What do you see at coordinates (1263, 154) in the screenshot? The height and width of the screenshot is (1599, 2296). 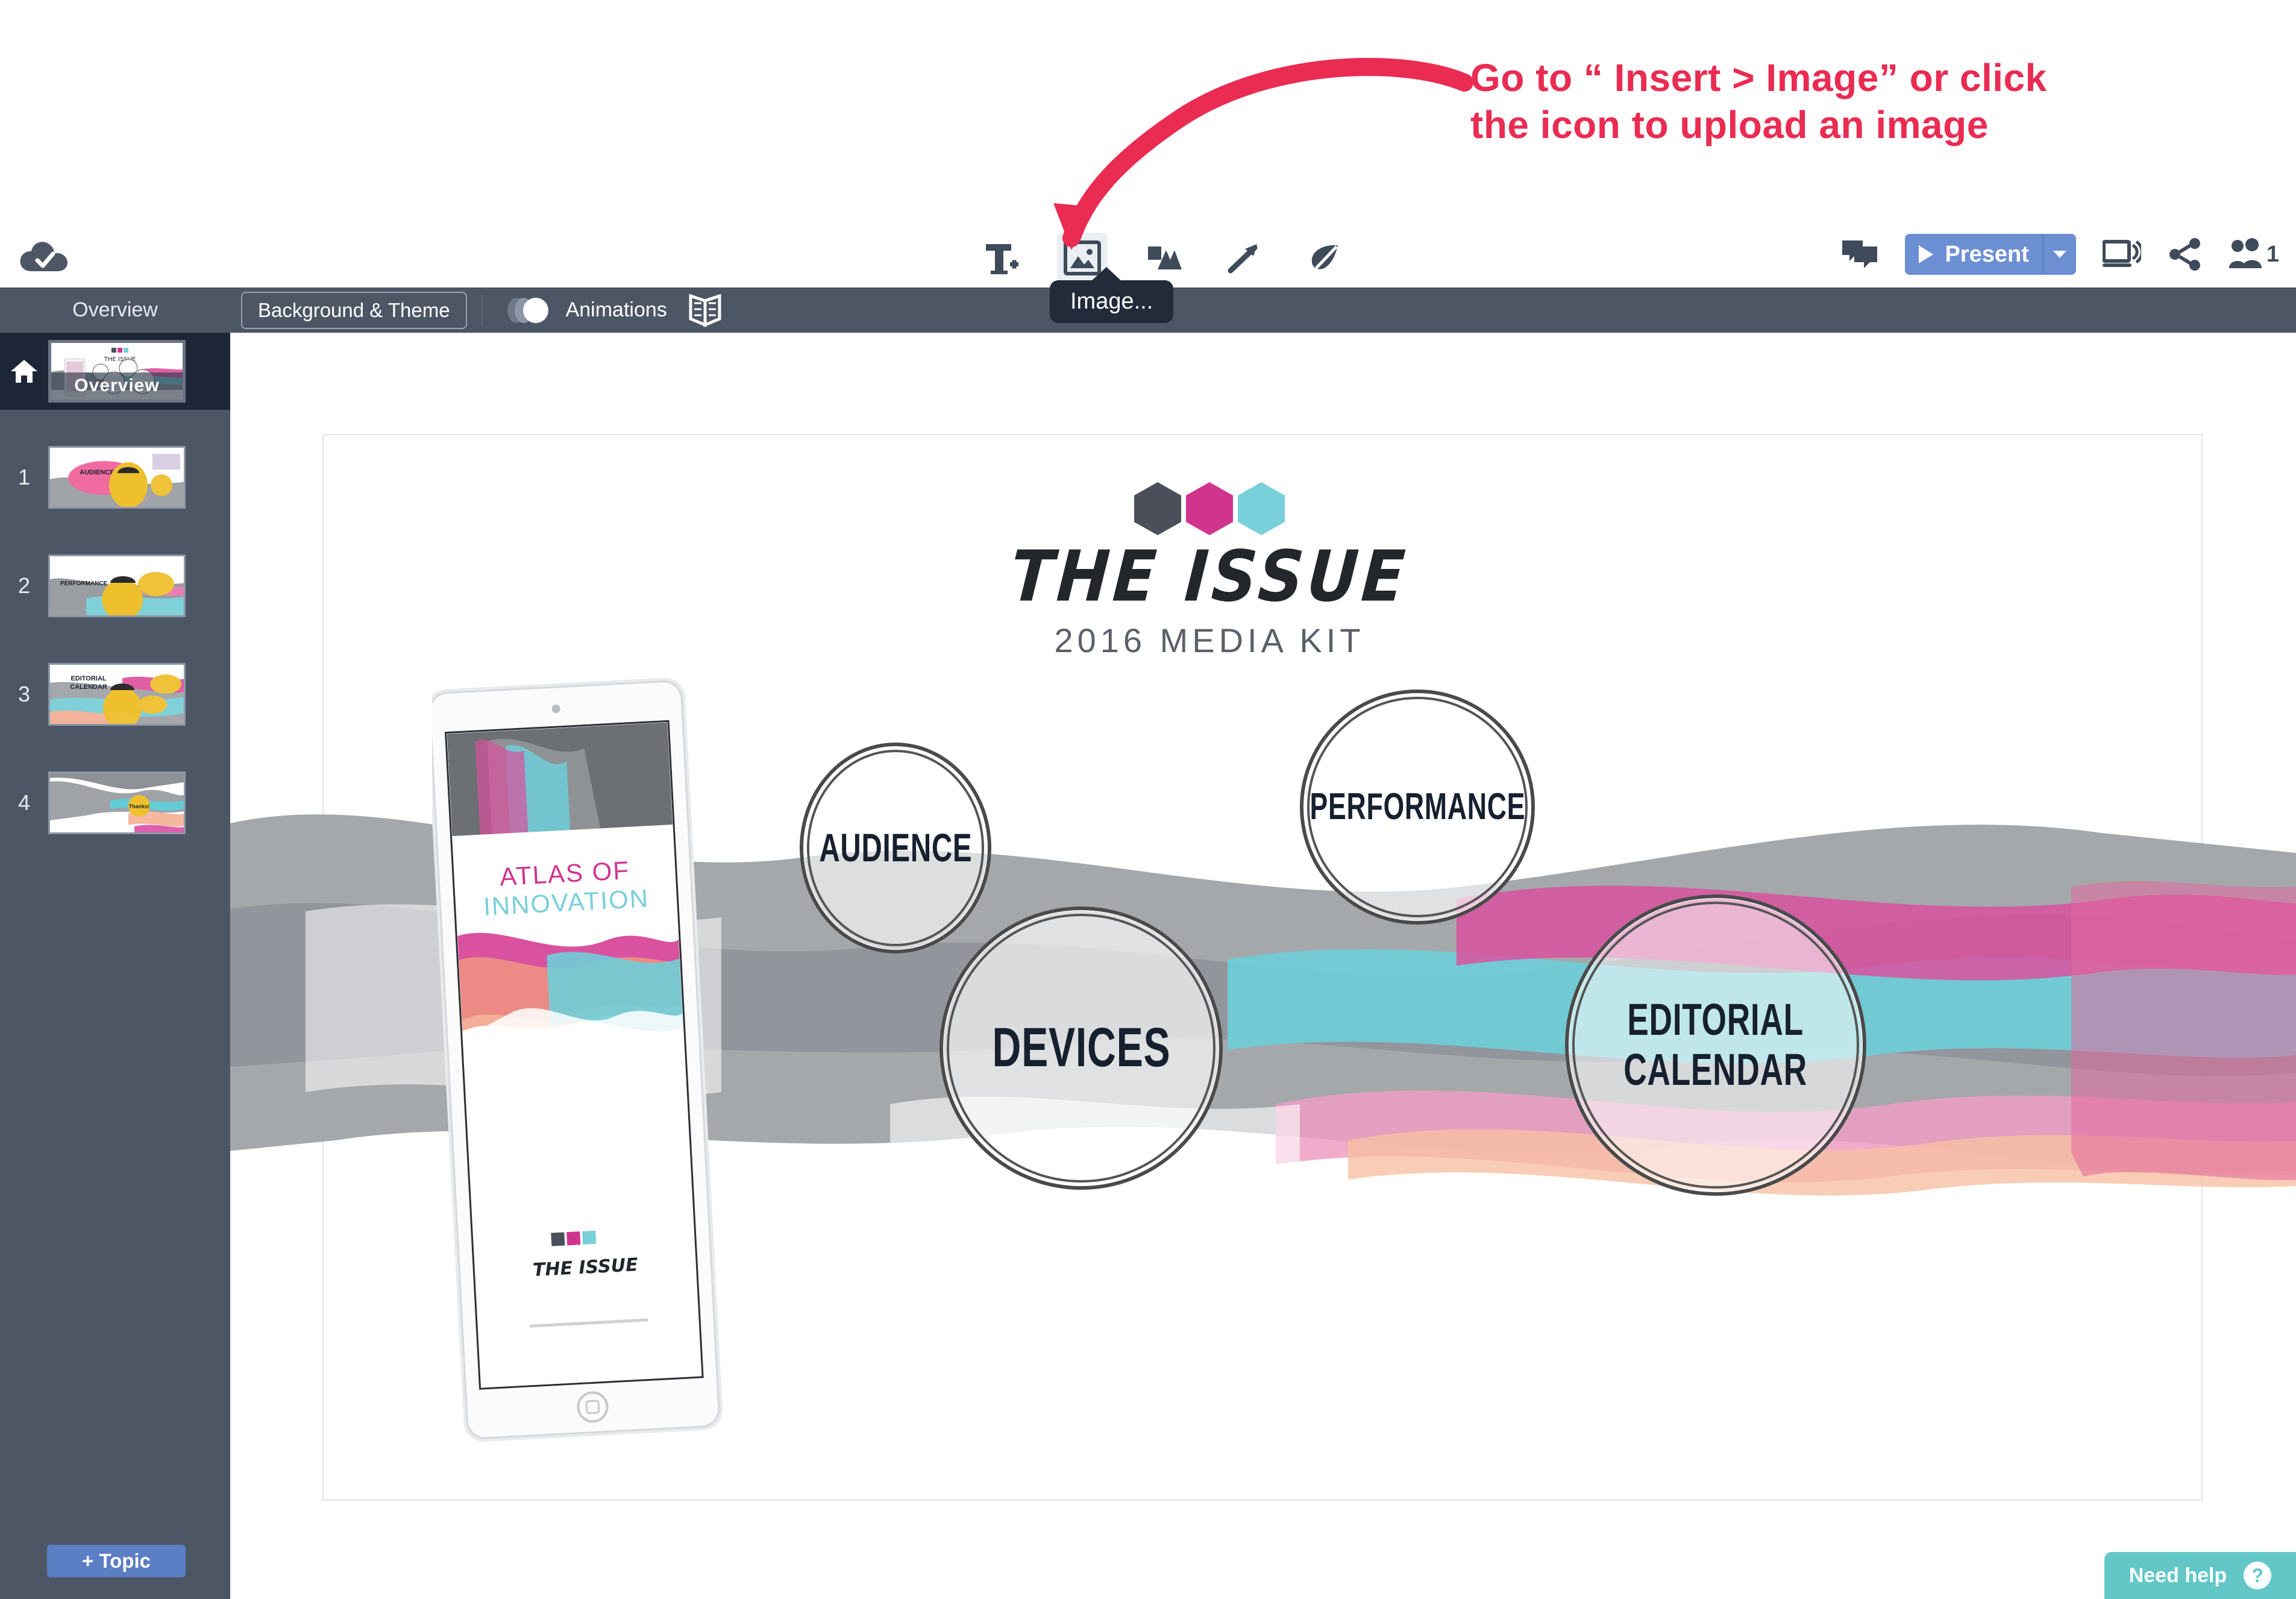 I see `annotation-arrow-icon` at bounding box center [1263, 154].